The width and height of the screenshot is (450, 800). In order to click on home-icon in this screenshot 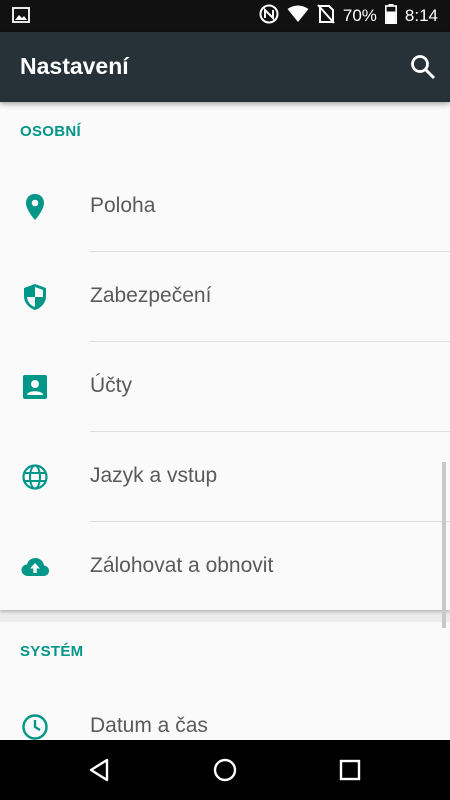, I will do `click(225, 772)`.